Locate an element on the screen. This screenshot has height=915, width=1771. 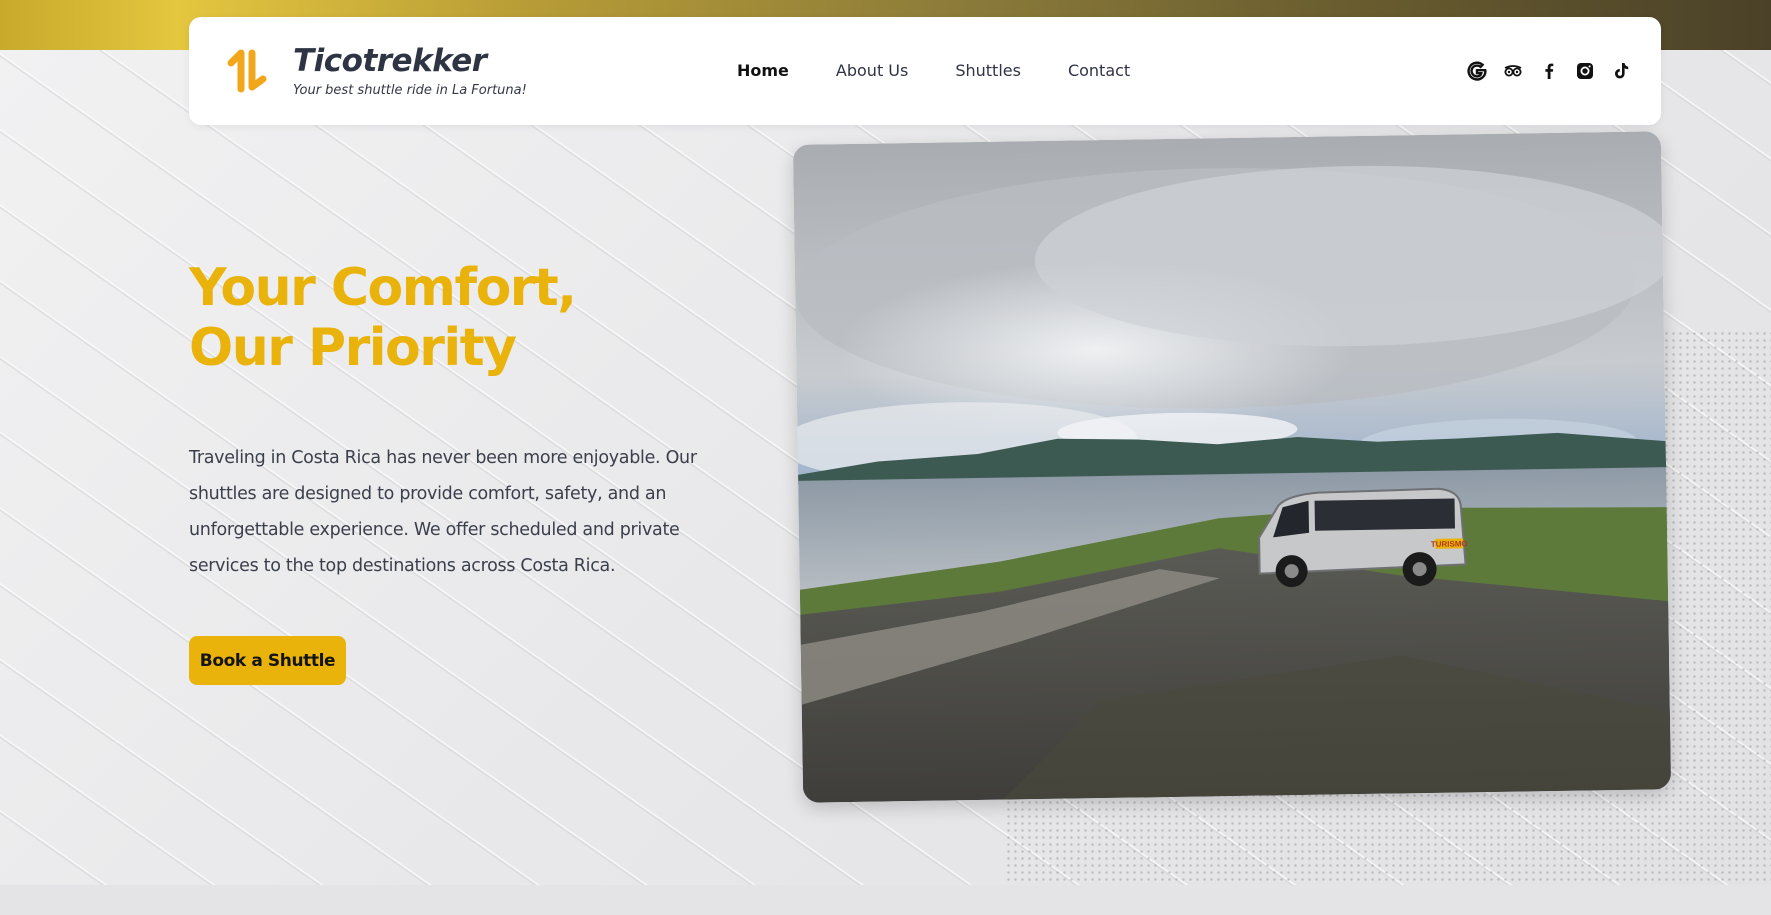
hero-title: Your Comfort, Our Priority is located at coordinates (383, 318).